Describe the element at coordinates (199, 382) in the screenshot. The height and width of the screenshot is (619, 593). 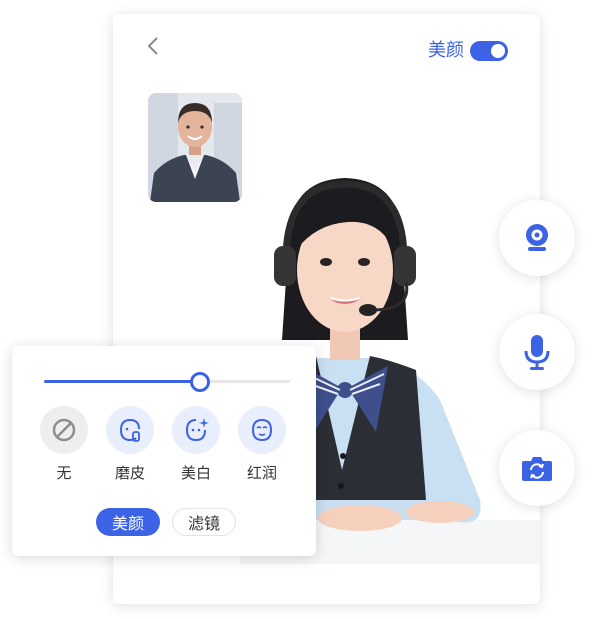
I see `beauty-slider-thumb` at that location.